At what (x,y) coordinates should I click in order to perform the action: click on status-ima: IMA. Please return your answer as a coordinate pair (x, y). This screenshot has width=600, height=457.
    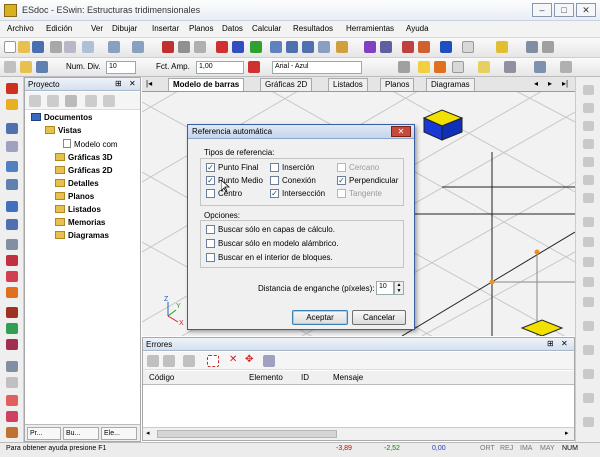
    Looking at the image, I should click on (526, 448).